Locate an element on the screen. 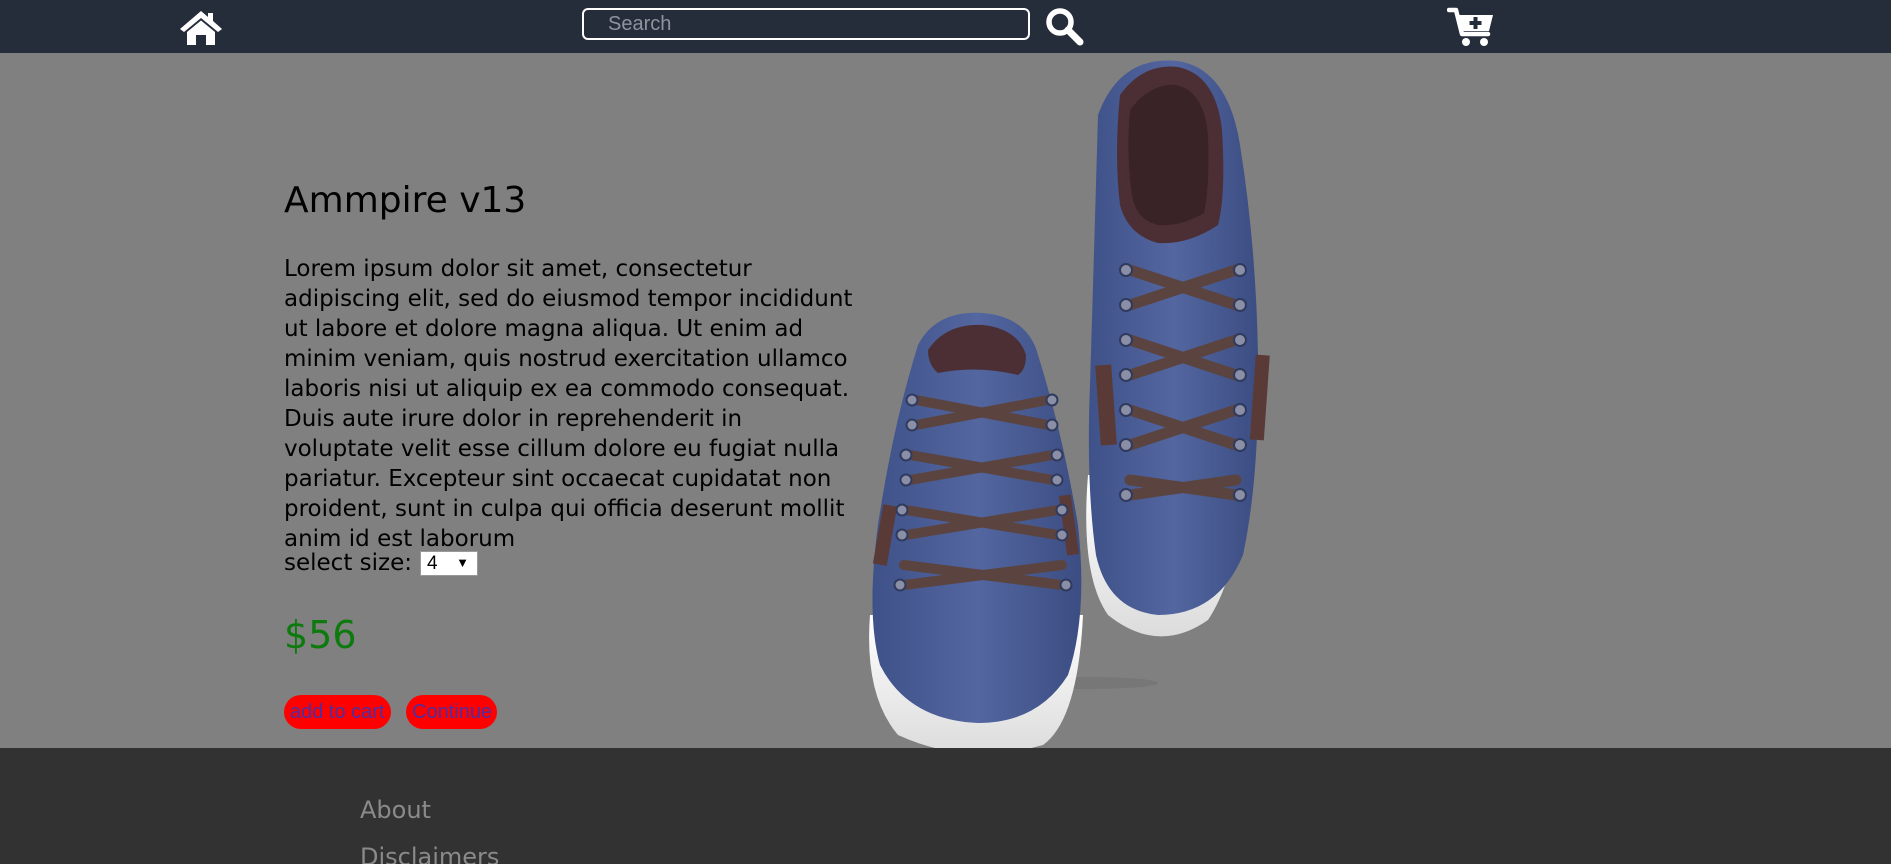  size-selector-row: select size: 4 ▼ is located at coordinates (381, 563).